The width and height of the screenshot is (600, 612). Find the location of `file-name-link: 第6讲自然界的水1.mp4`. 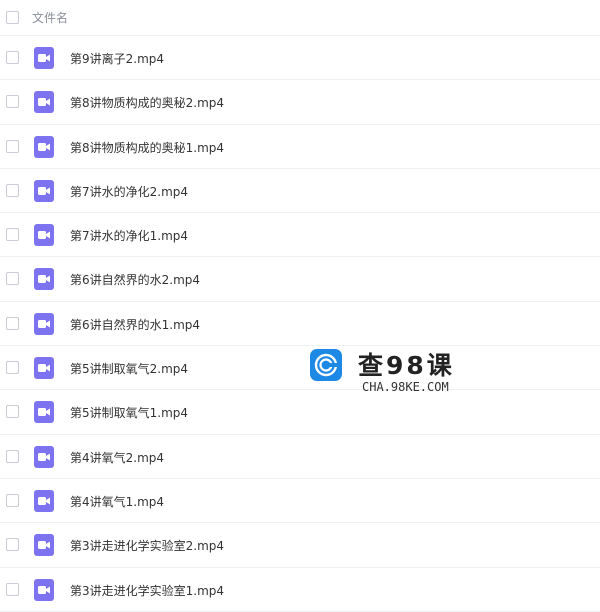

file-name-link: 第6讲自然界的水1.mp4 is located at coordinates (135, 324).